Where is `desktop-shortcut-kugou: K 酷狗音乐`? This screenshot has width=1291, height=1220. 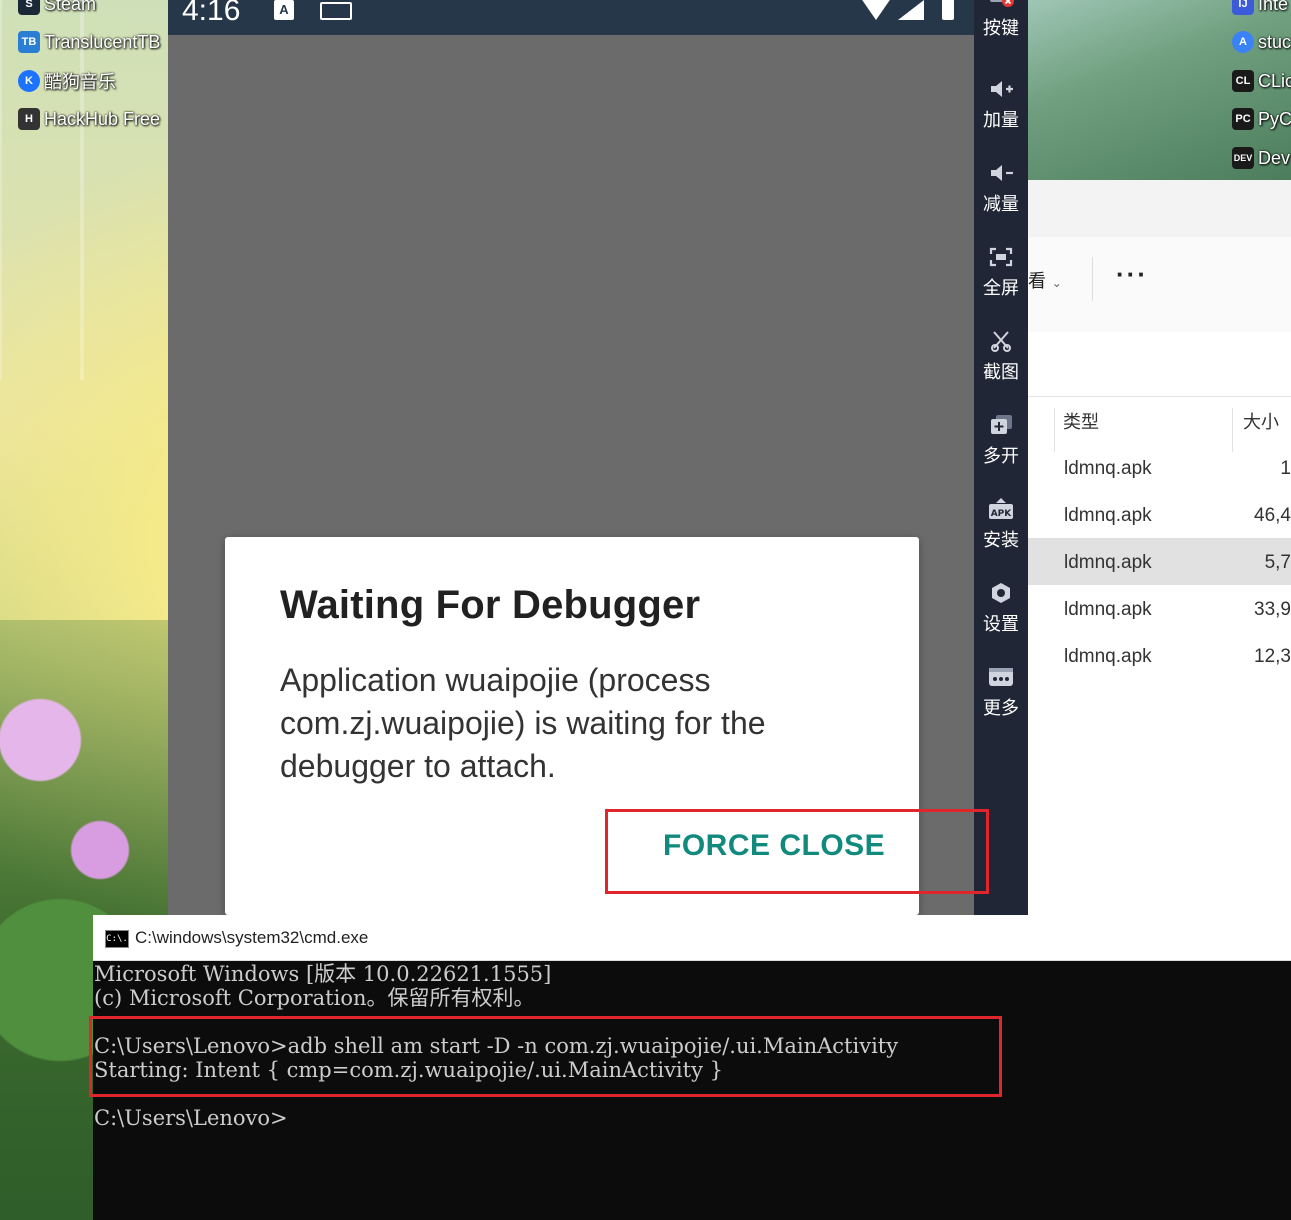 desktop-shortcut-kugou: K 酷狗音乐 is located at coordinates (93, 81).